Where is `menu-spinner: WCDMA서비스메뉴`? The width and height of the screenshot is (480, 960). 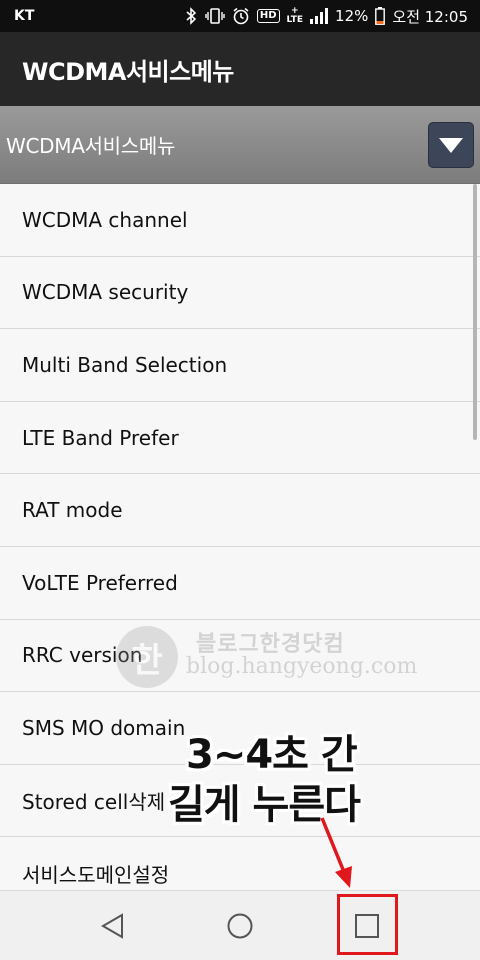
menu-spinner: WCDMA서비스메뉴 is located at coordinates (240, 145).